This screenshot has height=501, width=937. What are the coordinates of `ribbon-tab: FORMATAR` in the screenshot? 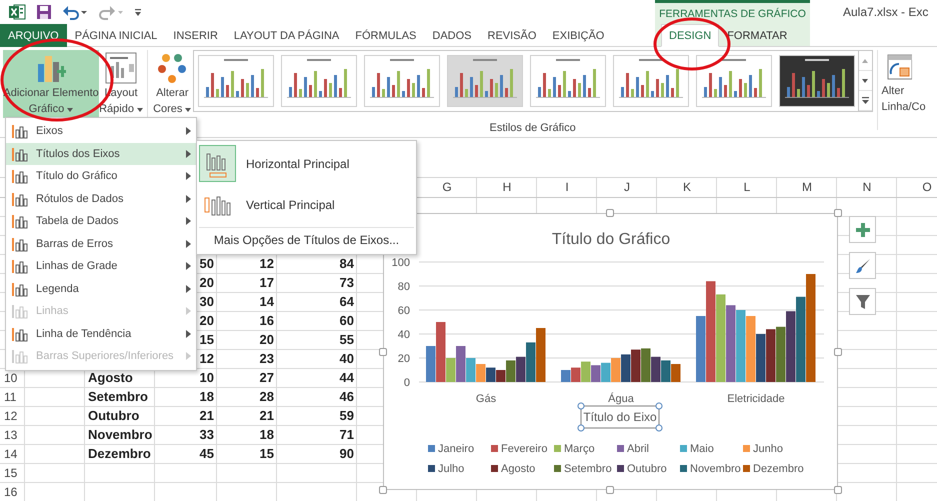 It's located at (757, 35).